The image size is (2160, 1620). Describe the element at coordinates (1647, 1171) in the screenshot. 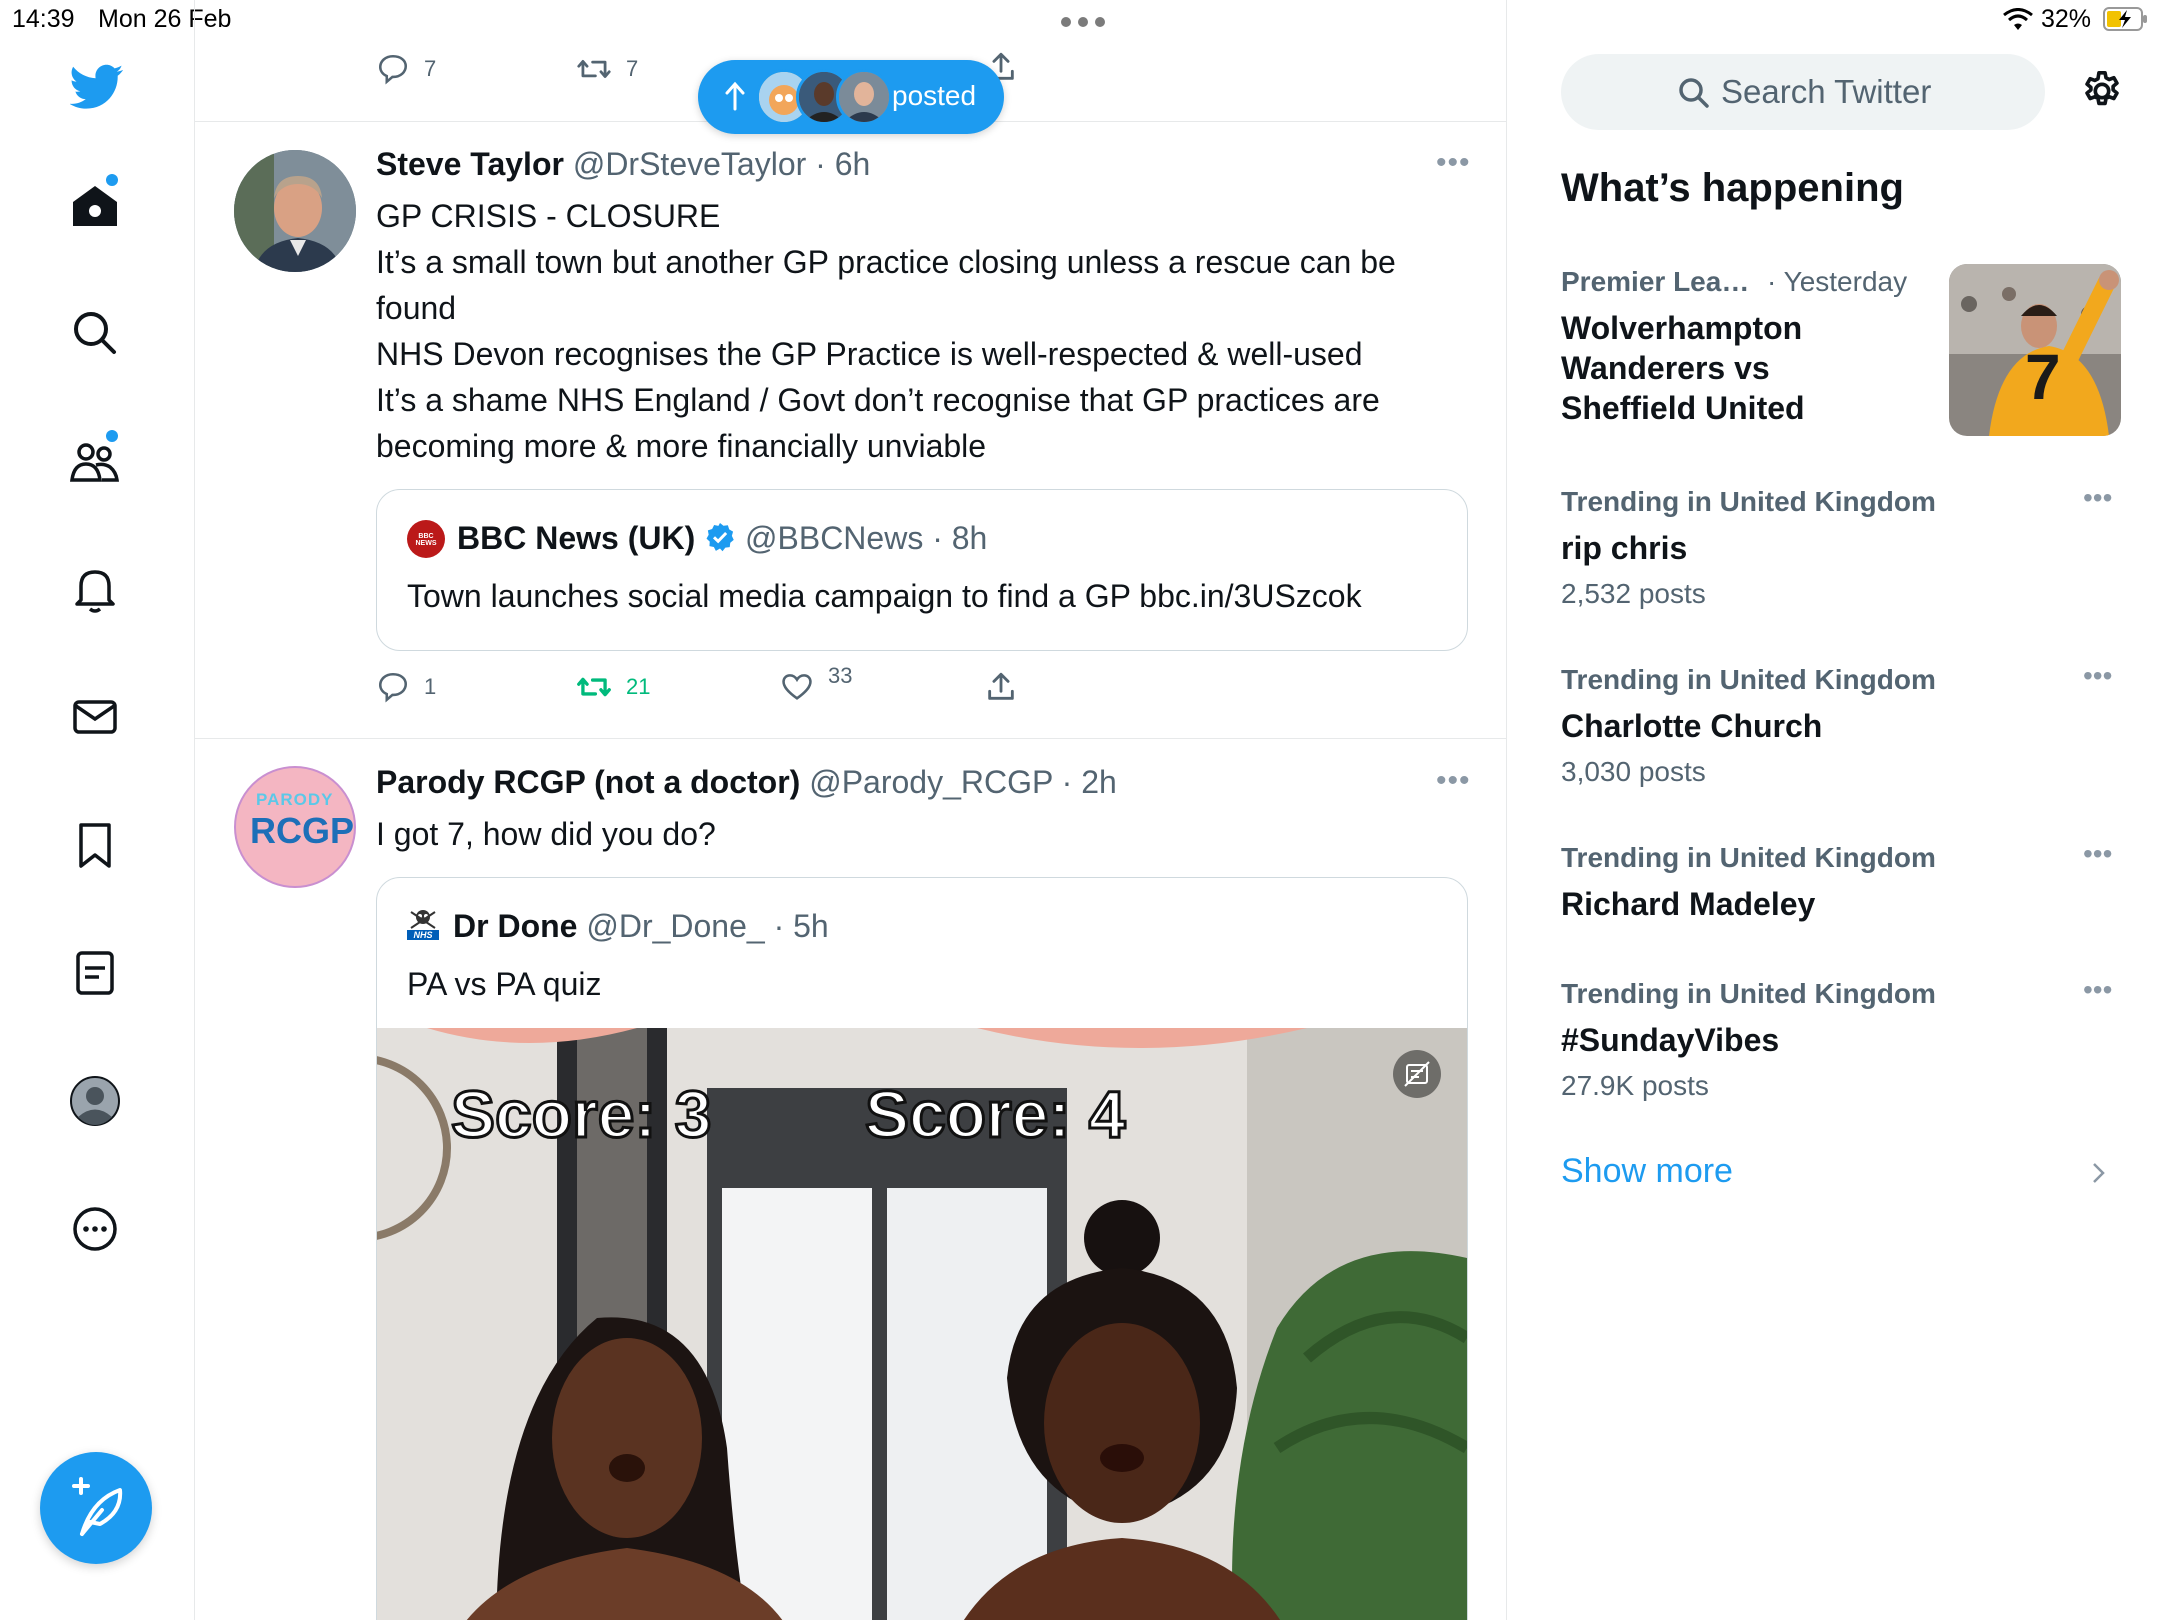

I see `show-more-label: Show more` at that location.